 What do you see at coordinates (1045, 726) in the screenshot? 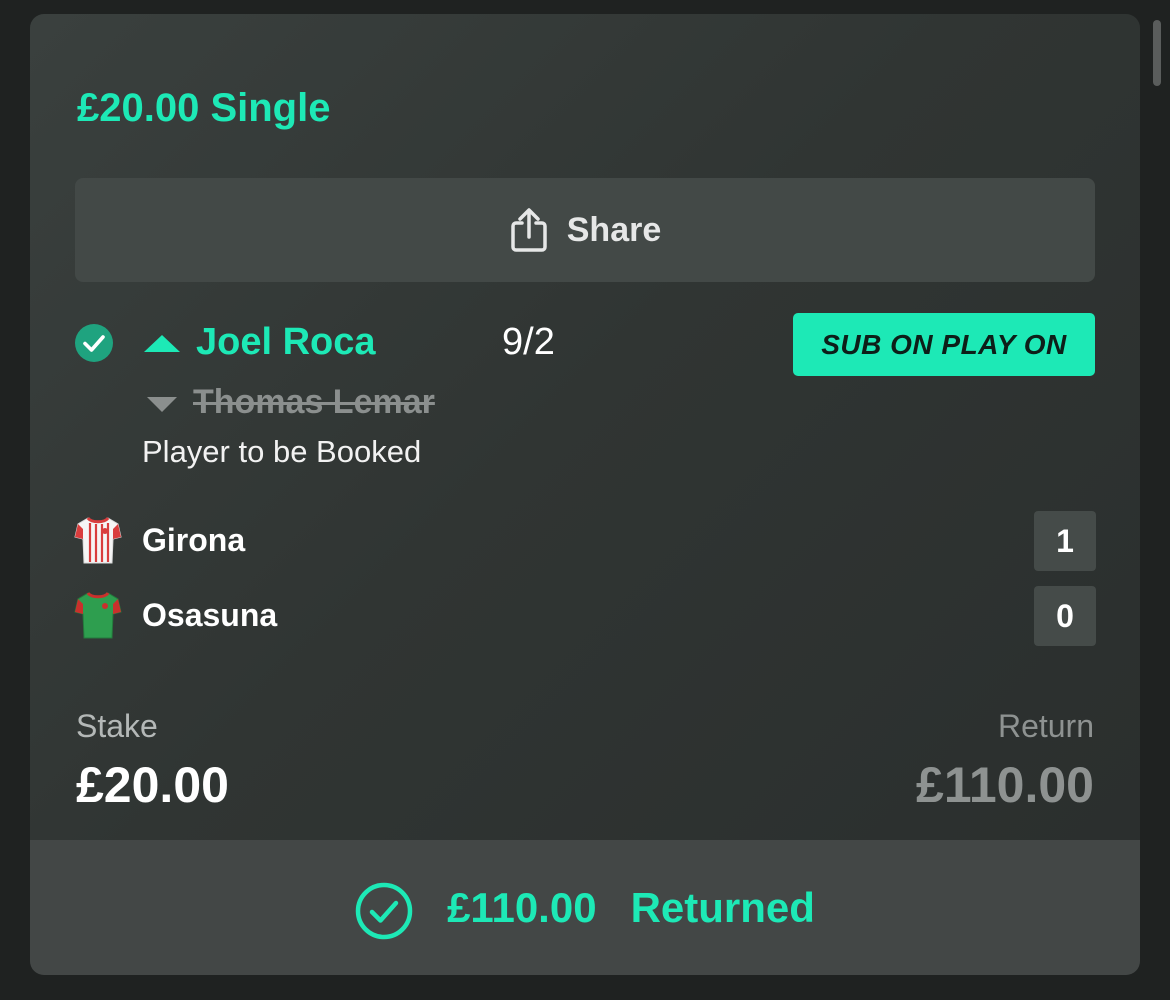
I see `return-label: Return` at bounding box center [1045, 726].